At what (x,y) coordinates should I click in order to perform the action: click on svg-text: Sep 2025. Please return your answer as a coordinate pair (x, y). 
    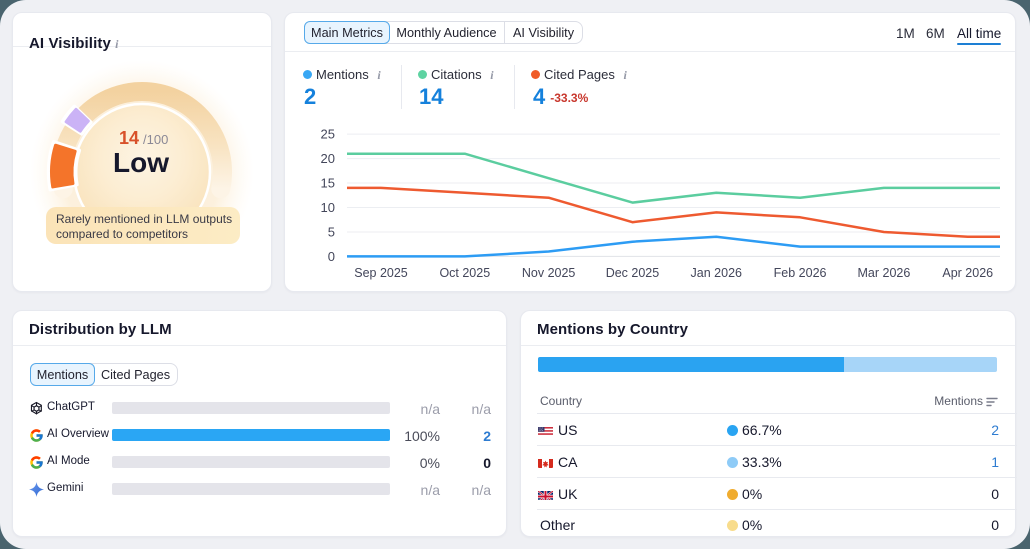
    Looking at the image, I should click on (381, 273).